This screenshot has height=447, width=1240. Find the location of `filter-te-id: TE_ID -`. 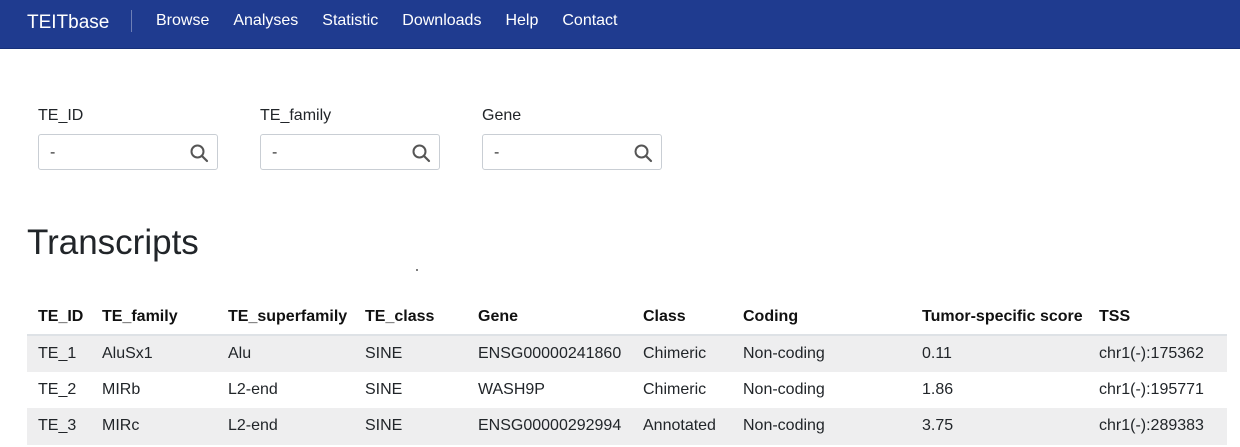

filter-te-id: TE_ID - is located at coordinates (128, 138).